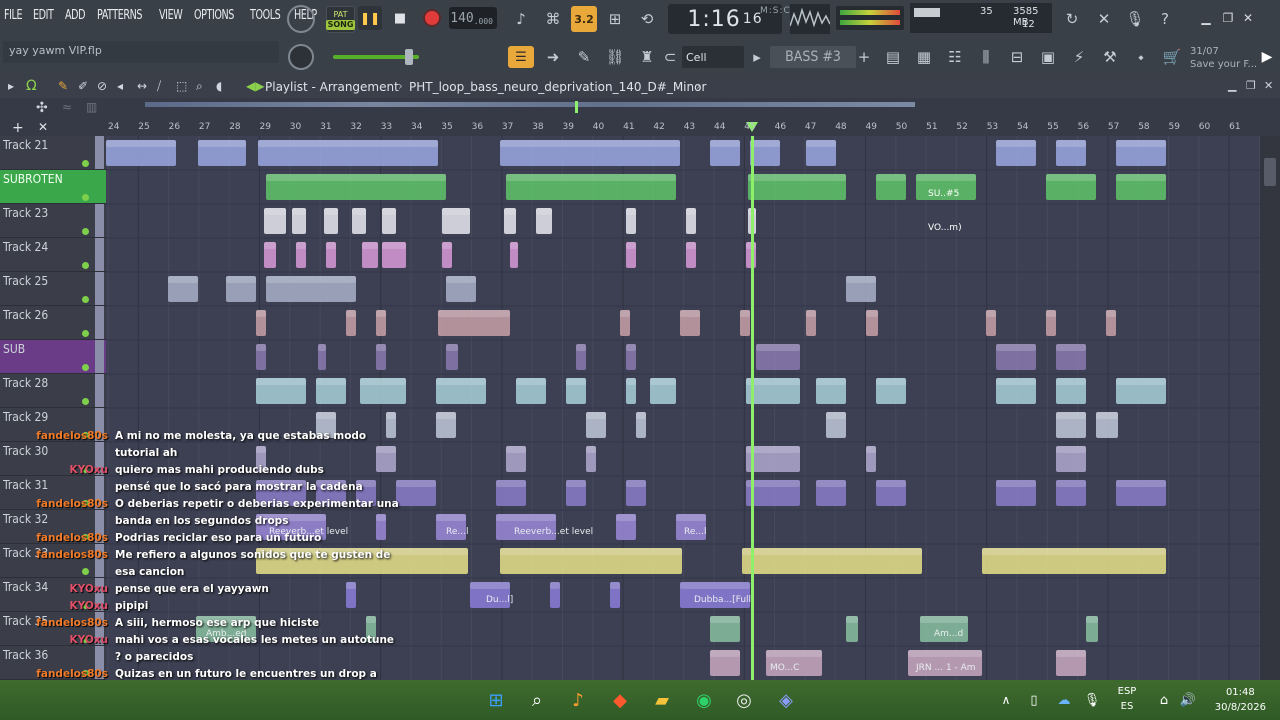 This screenshot has width=1280, height=720. I want to click on playhead, so click(752, 408).